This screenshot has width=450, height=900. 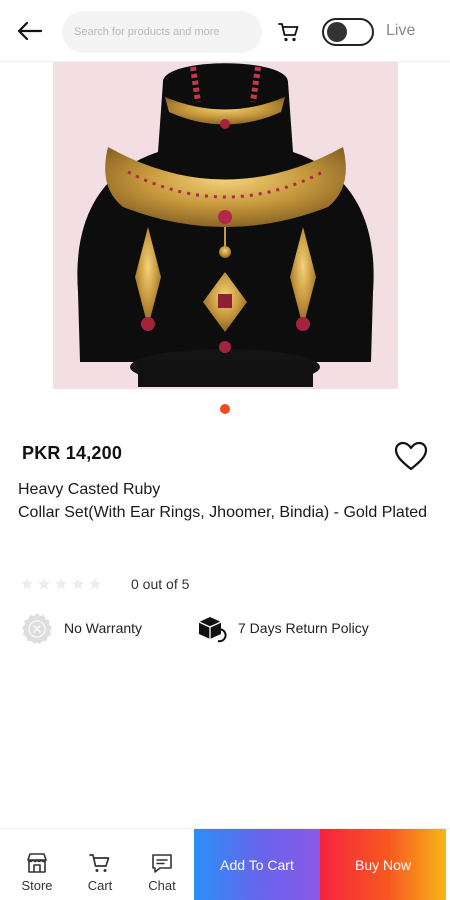 I want to click on nav-chat: Chat, so click(x=162, y=864).